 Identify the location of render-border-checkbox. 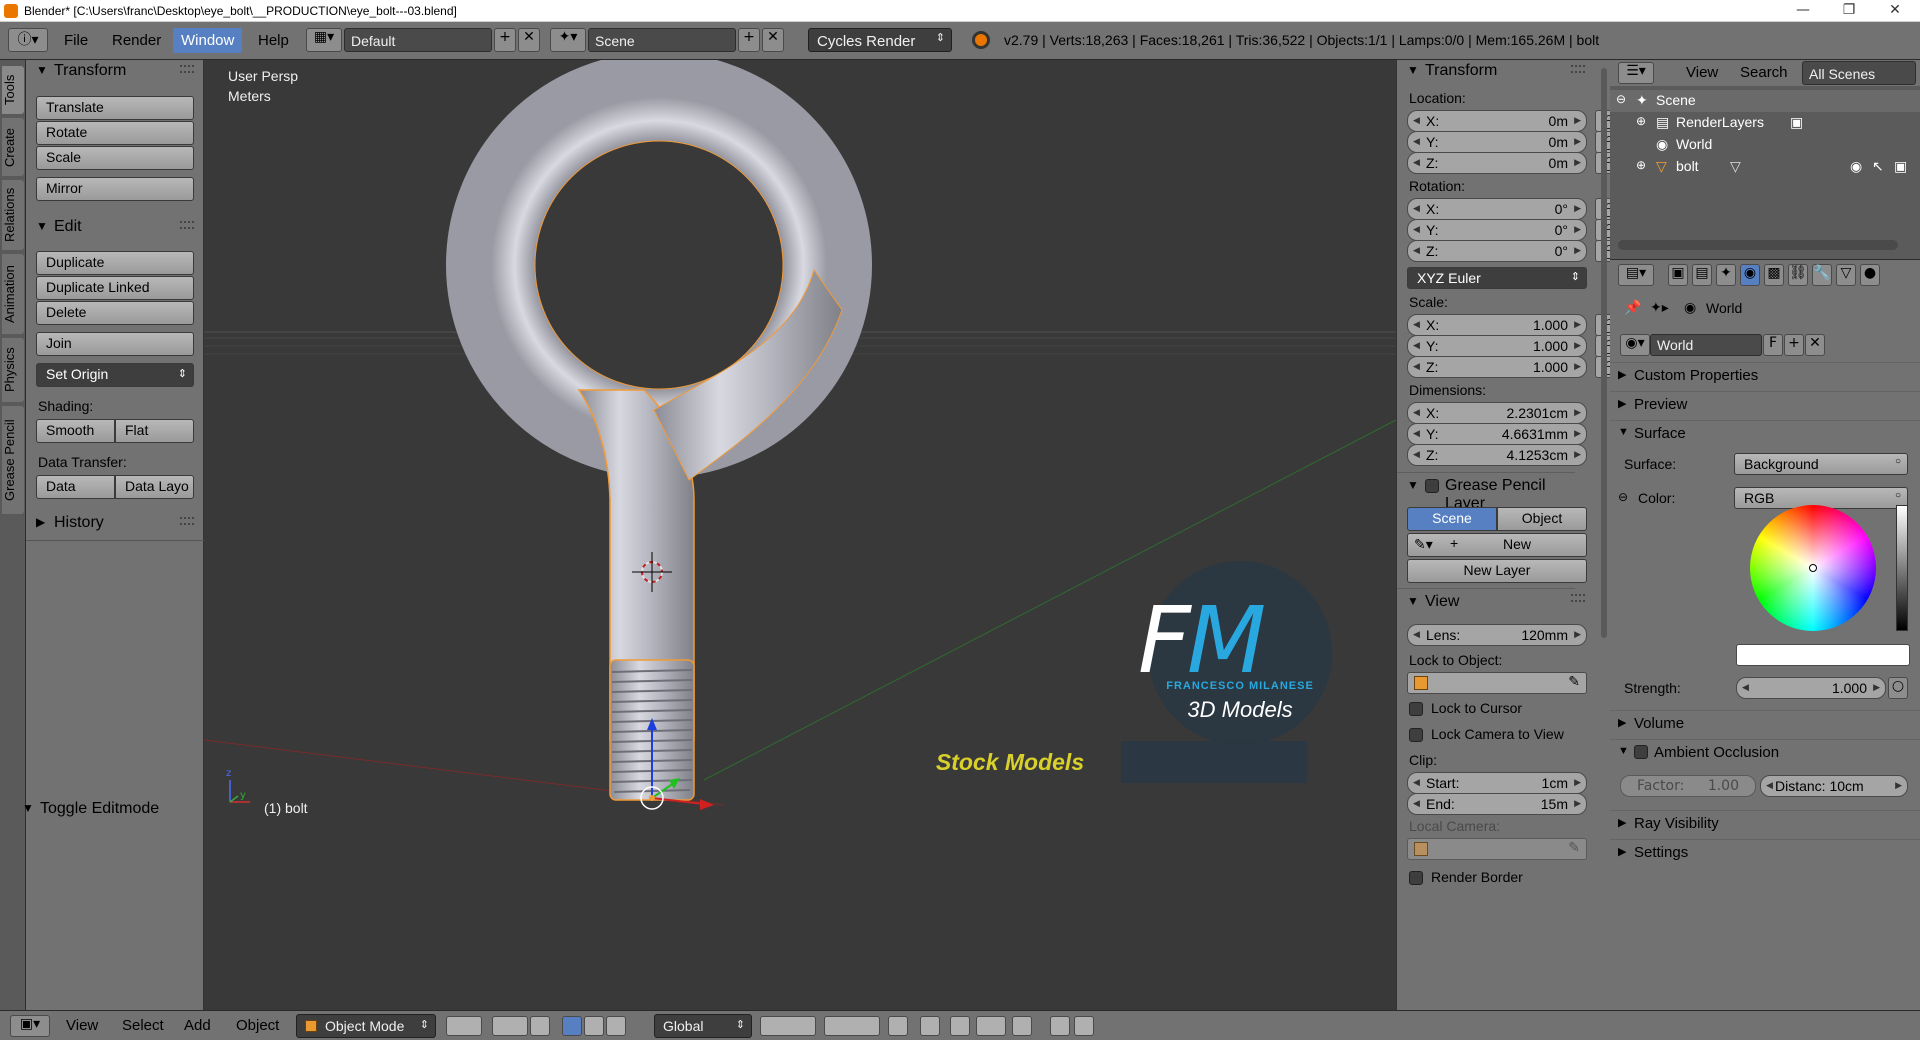
(1416, 878).